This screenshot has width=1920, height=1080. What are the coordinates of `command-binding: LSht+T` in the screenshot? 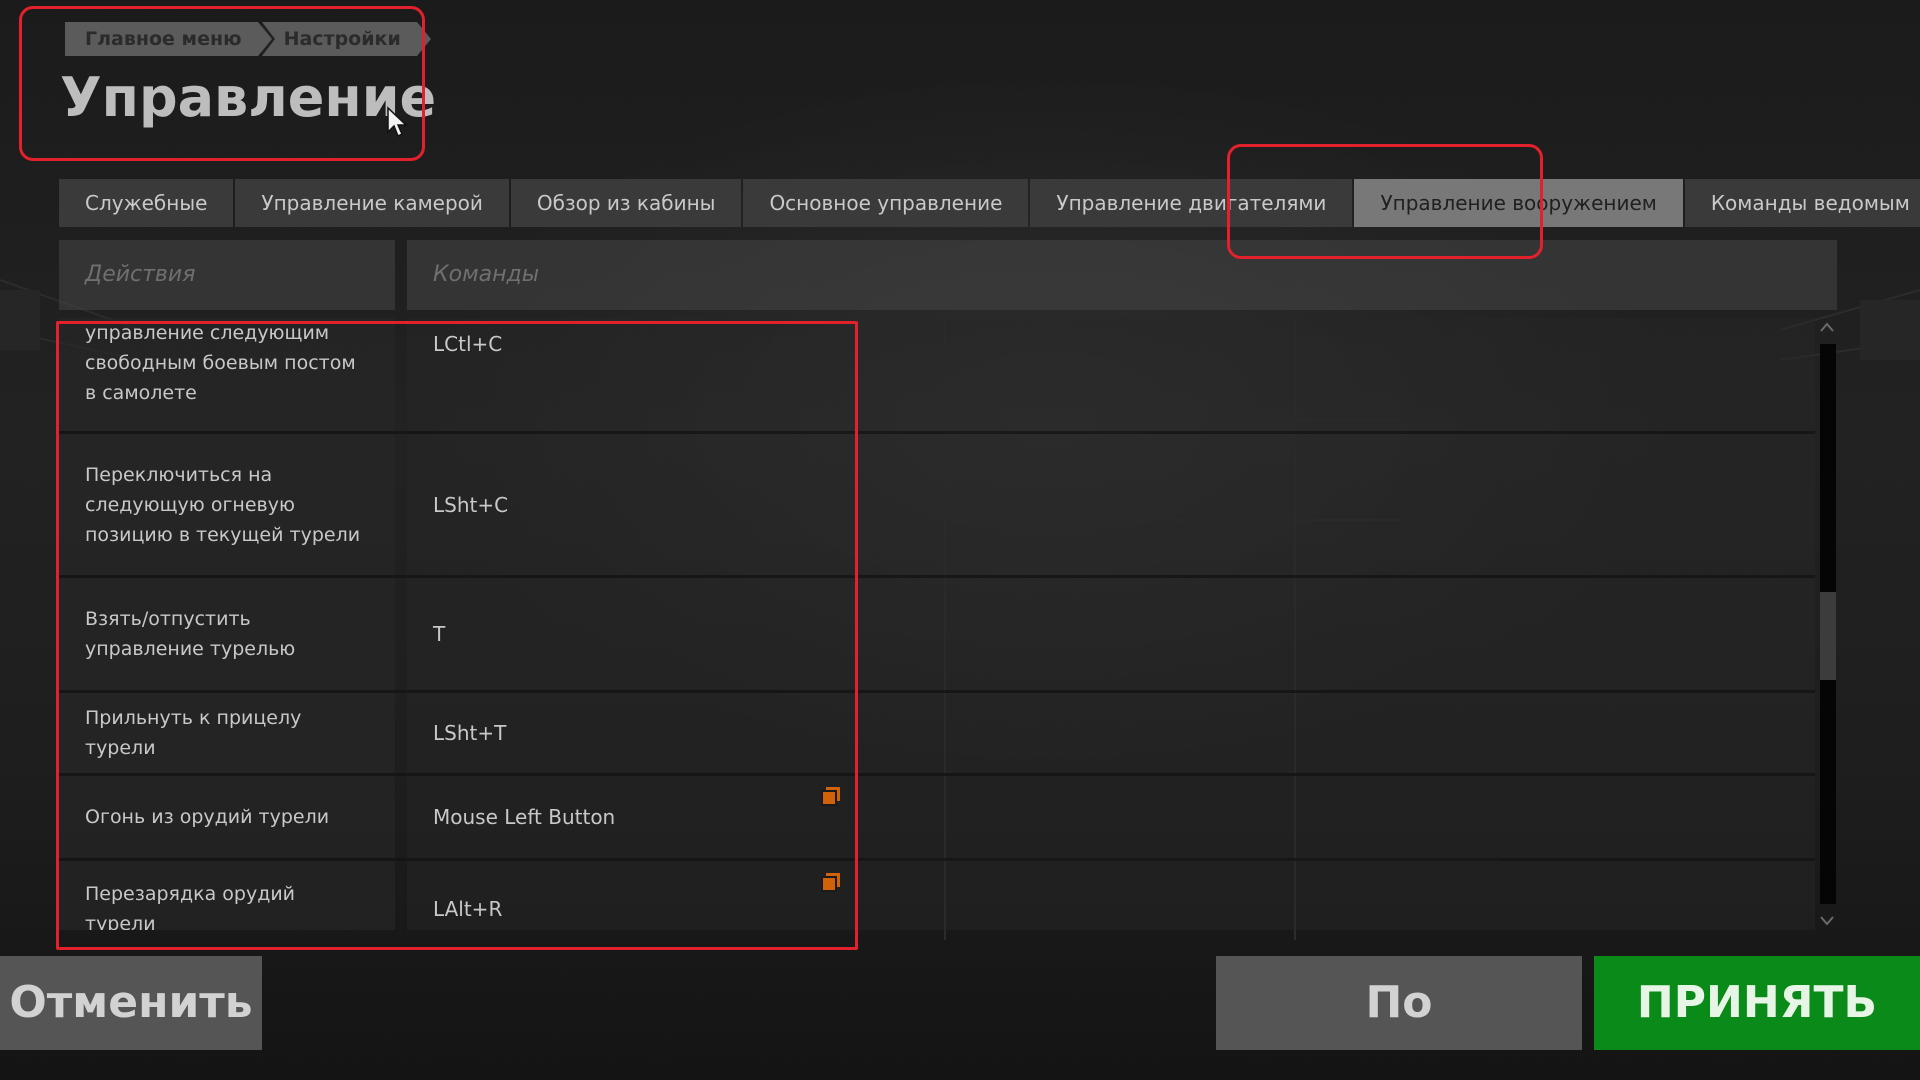 It's located at (1111, 733).